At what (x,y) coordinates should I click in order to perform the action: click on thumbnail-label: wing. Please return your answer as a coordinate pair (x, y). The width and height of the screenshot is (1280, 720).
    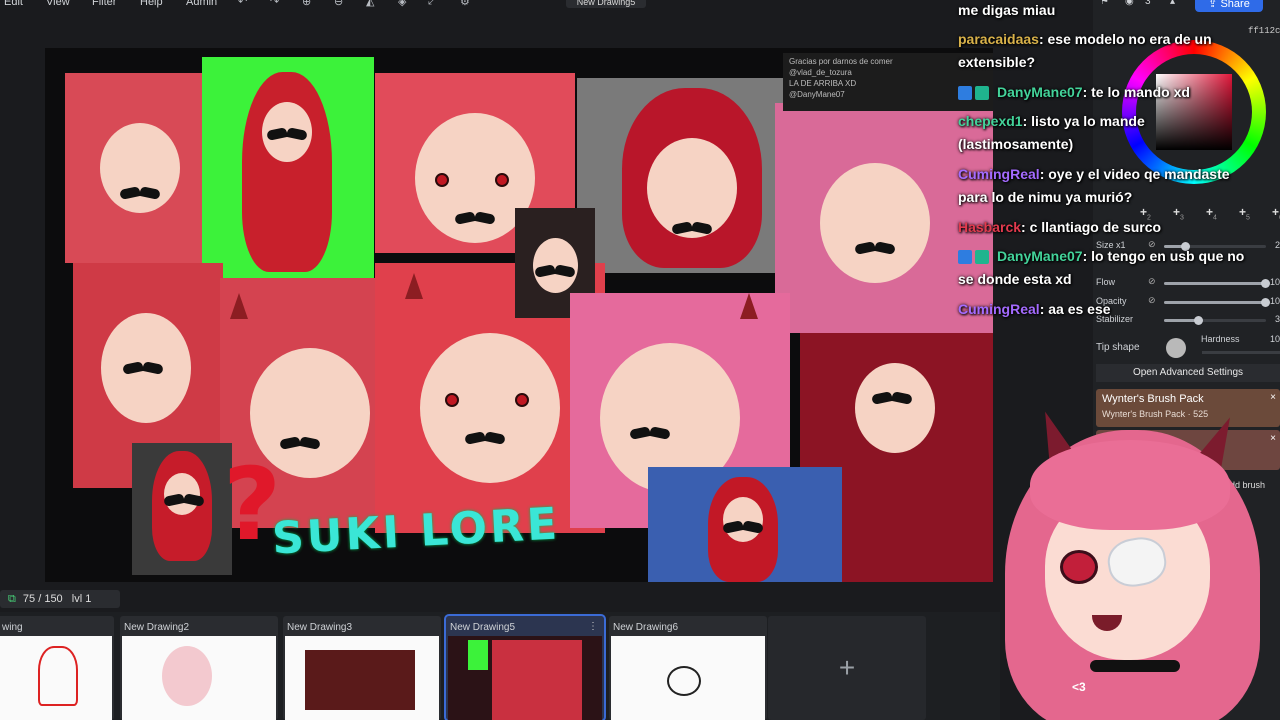
    Looking at the image, I should click on (12, 627).